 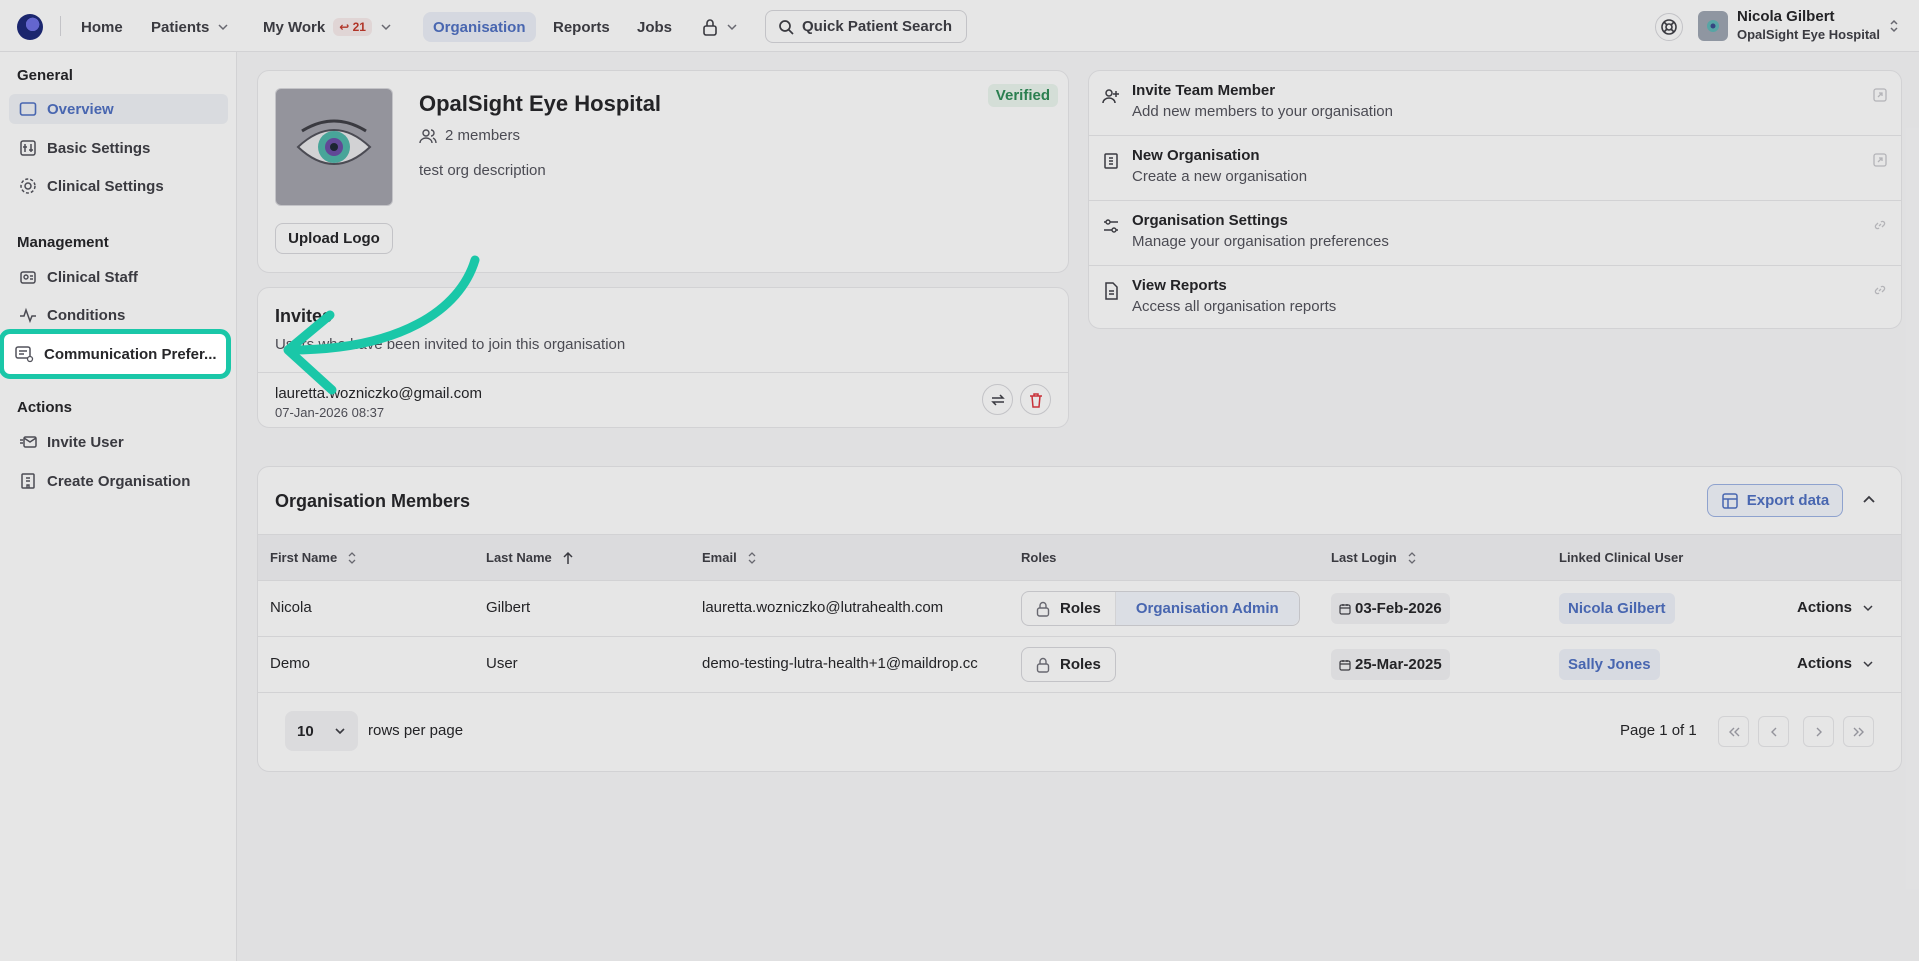 I want to click on sidebar-item-clinical-settings: Clinical Settings, so click(x=118, y=186).